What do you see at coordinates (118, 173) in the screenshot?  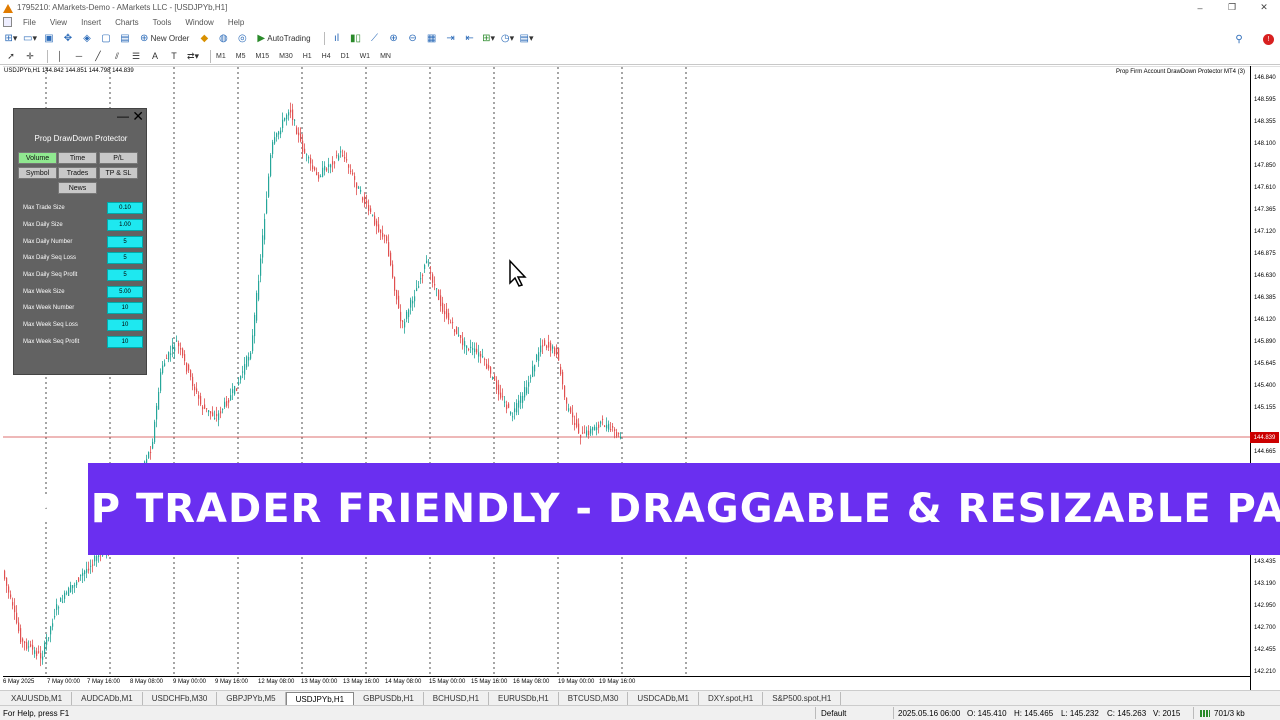 I see `tpsl-tab-button: TP & SL` at bounding box center [118, 173].